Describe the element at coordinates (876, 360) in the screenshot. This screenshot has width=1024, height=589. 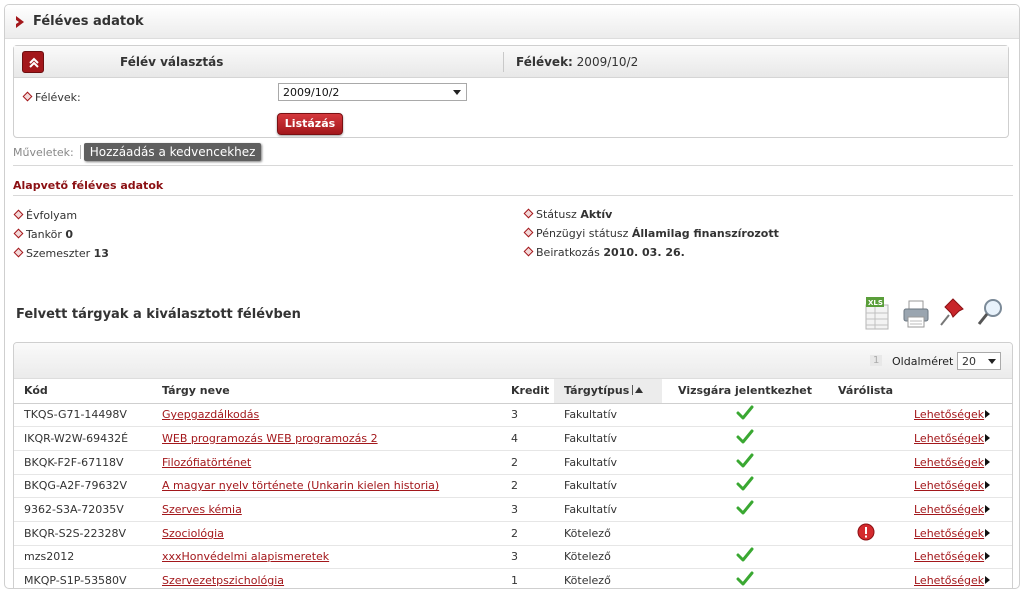
I see `page-number: 1` at that location.